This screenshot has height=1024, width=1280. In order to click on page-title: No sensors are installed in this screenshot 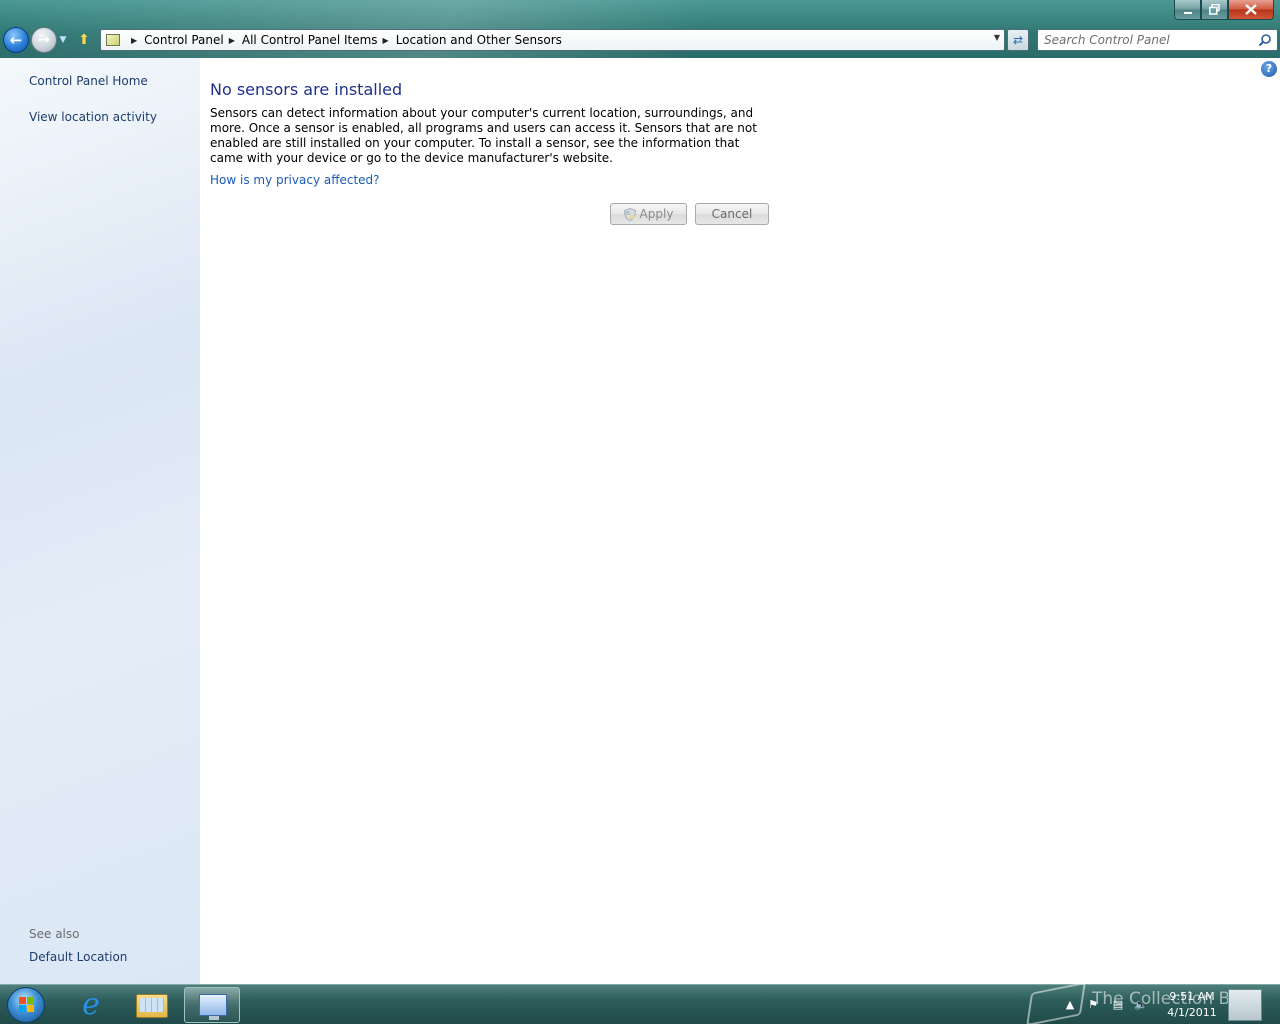, I will do `click(306, 89)`.